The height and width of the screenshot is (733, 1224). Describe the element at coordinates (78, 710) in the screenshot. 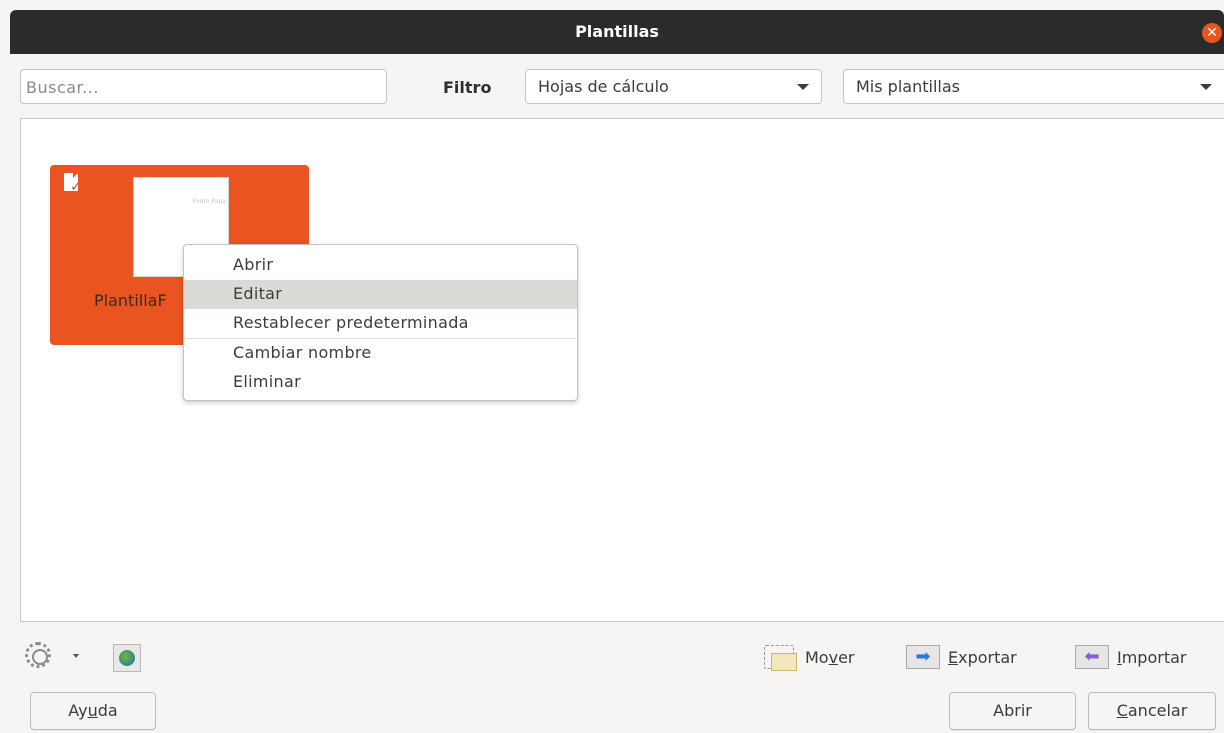

I see `help-label-pre: Ay` at that location.